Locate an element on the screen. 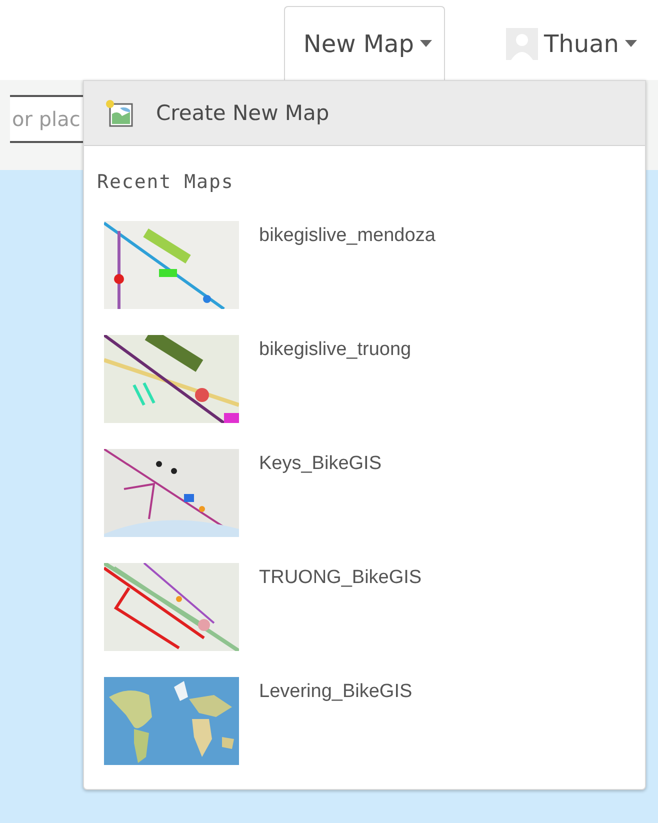 The image size is (658, 823). new-map-icon is located at coordinates (119, 113).